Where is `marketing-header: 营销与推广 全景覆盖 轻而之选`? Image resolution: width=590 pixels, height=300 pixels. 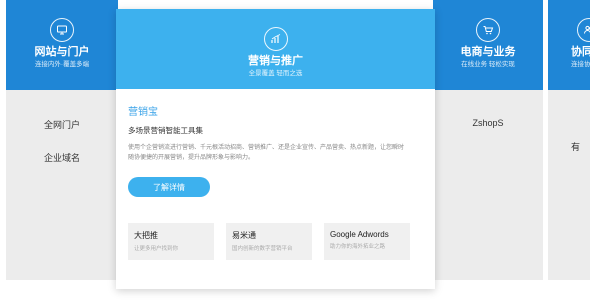 marketing-header: 营销与推广 全景覆盖 轻而之选 is located at coordinates (275, 49).